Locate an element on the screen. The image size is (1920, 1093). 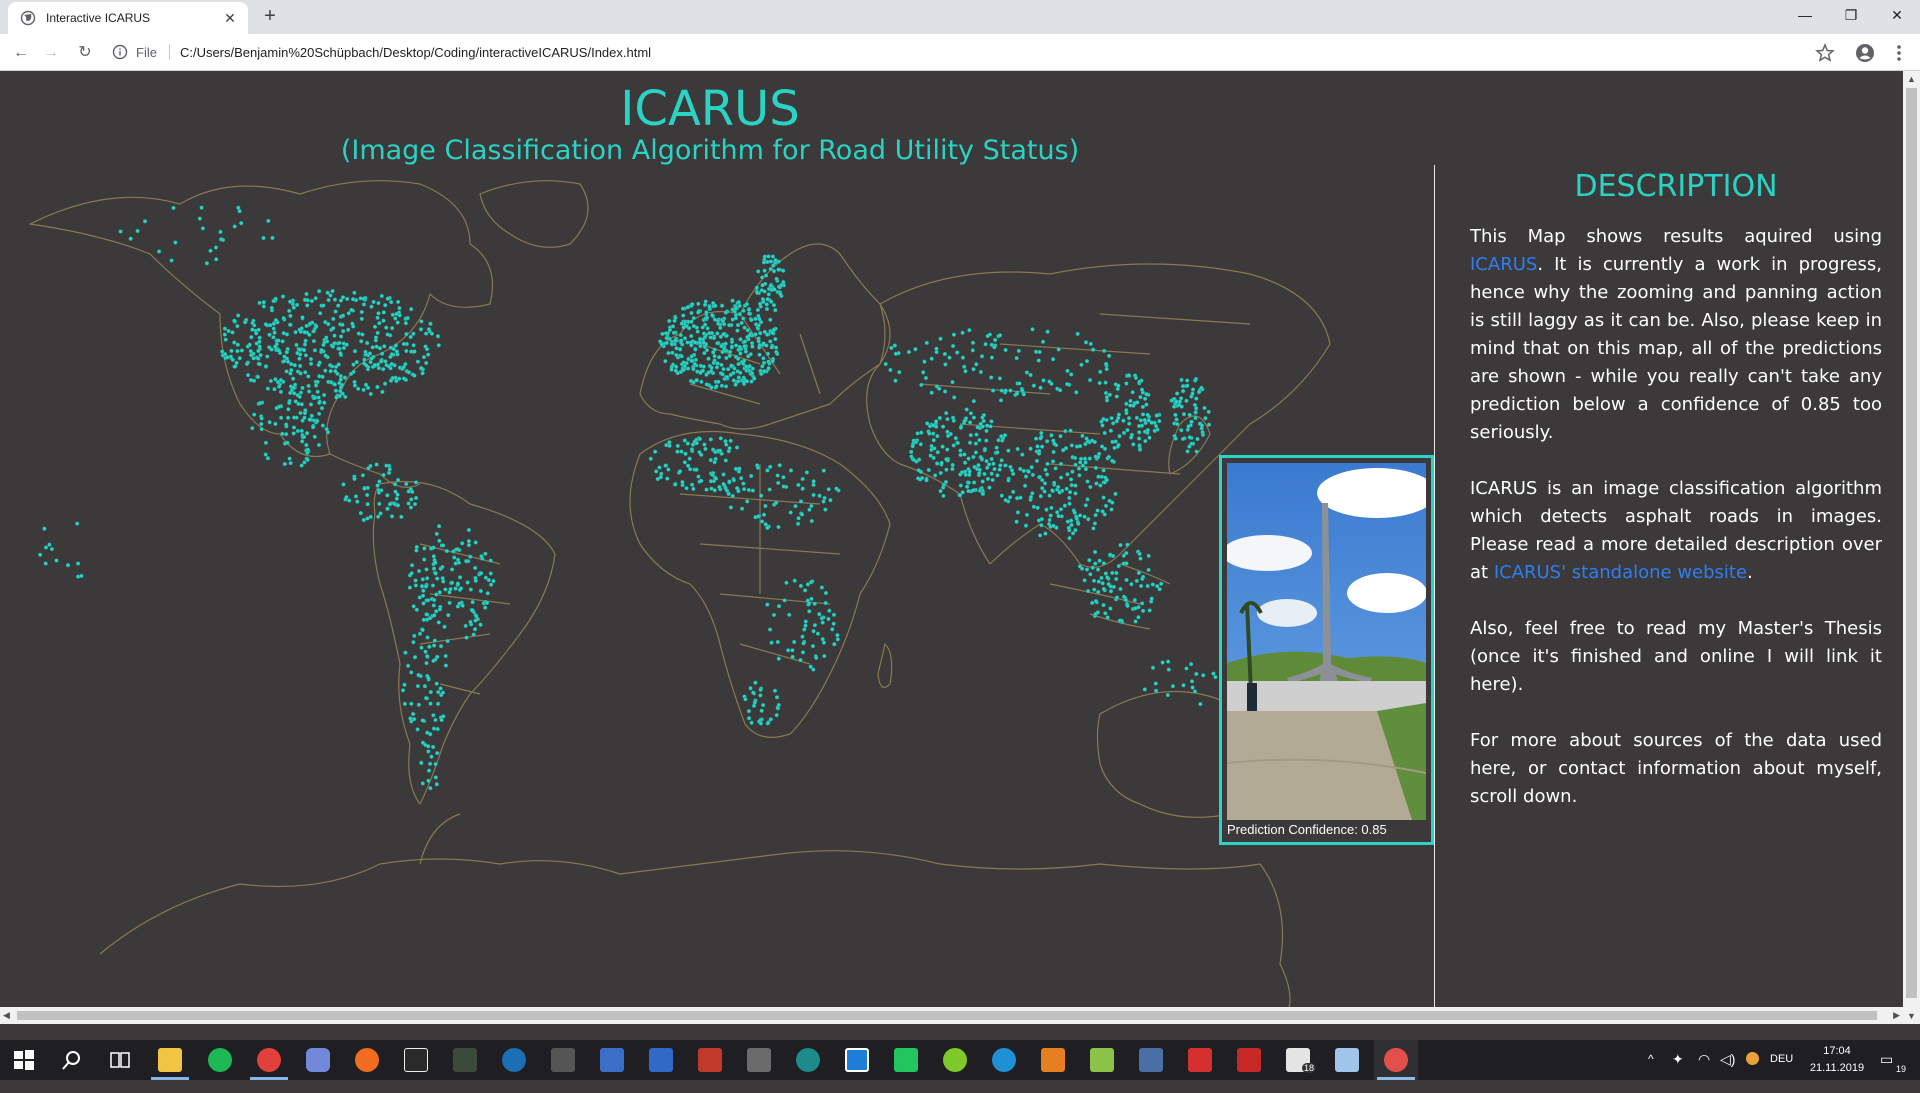
standalone-website-link: ICARUS' standalone website is located at coordinates (1620, 572).